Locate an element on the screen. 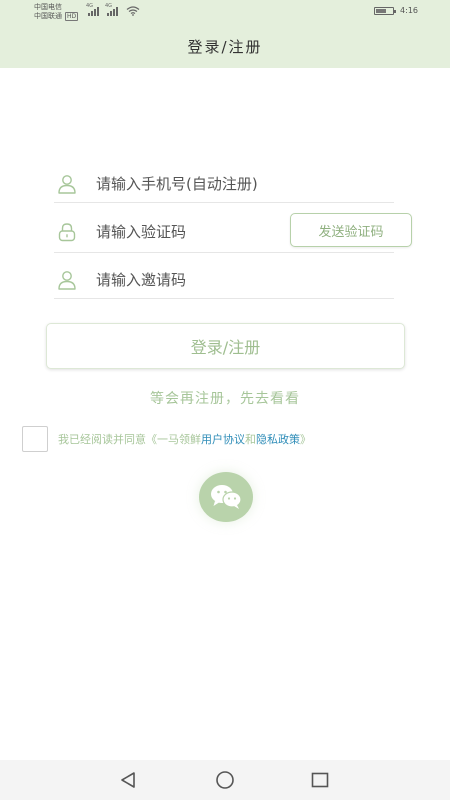 Image resolution: width=450 pixels, height=800 pixels. agreement-row: 我已经阅读并同意《一马领鲜用户协议和隐私政策》 is located at coordinates (166, 439).